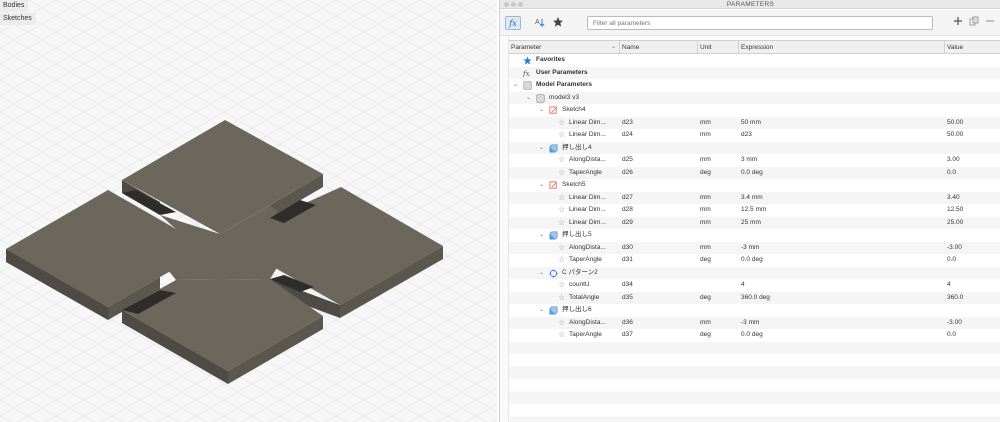 Image resolution: width=1000 pixels, height=422 pixels. I want to click on parameter-name: d31, so click(659, 260).